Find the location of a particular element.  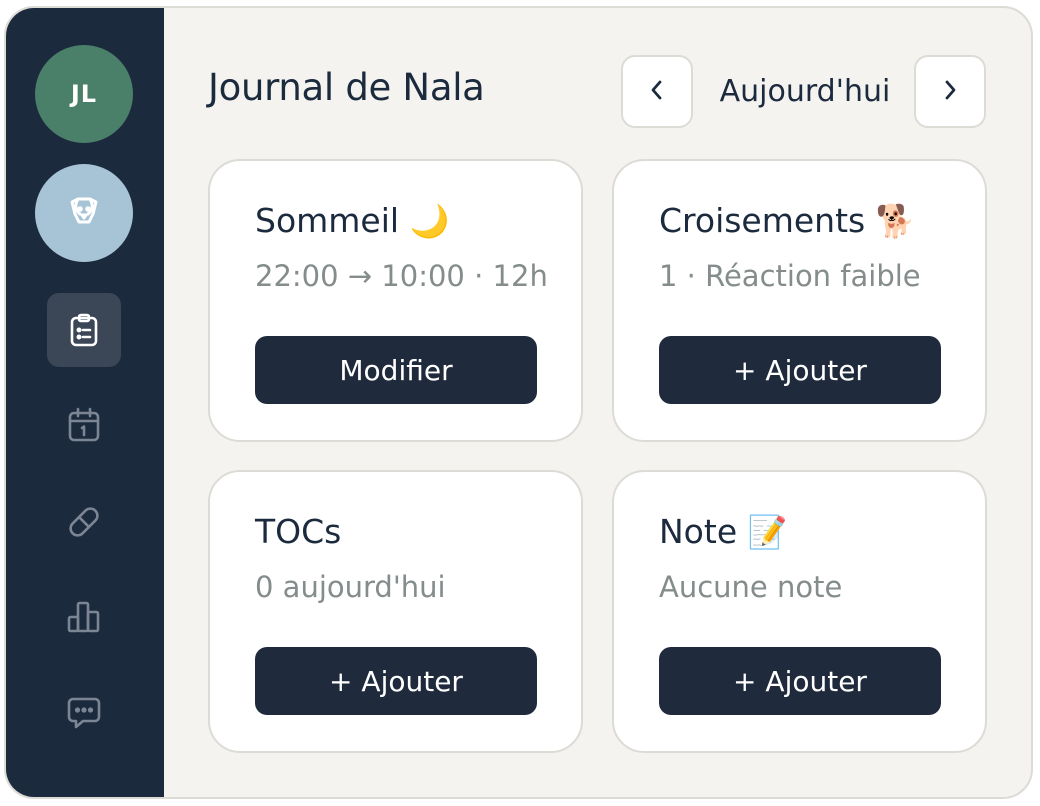

add-toc-button: + Ajouter is located at coordinates (396, 681).